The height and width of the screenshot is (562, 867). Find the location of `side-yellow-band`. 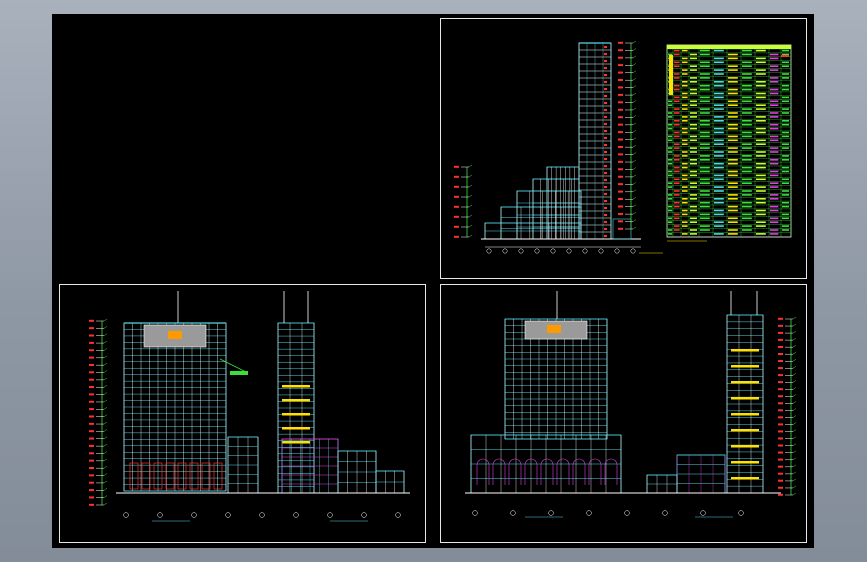

side-yellow-band is located at coordinates (296, 400).